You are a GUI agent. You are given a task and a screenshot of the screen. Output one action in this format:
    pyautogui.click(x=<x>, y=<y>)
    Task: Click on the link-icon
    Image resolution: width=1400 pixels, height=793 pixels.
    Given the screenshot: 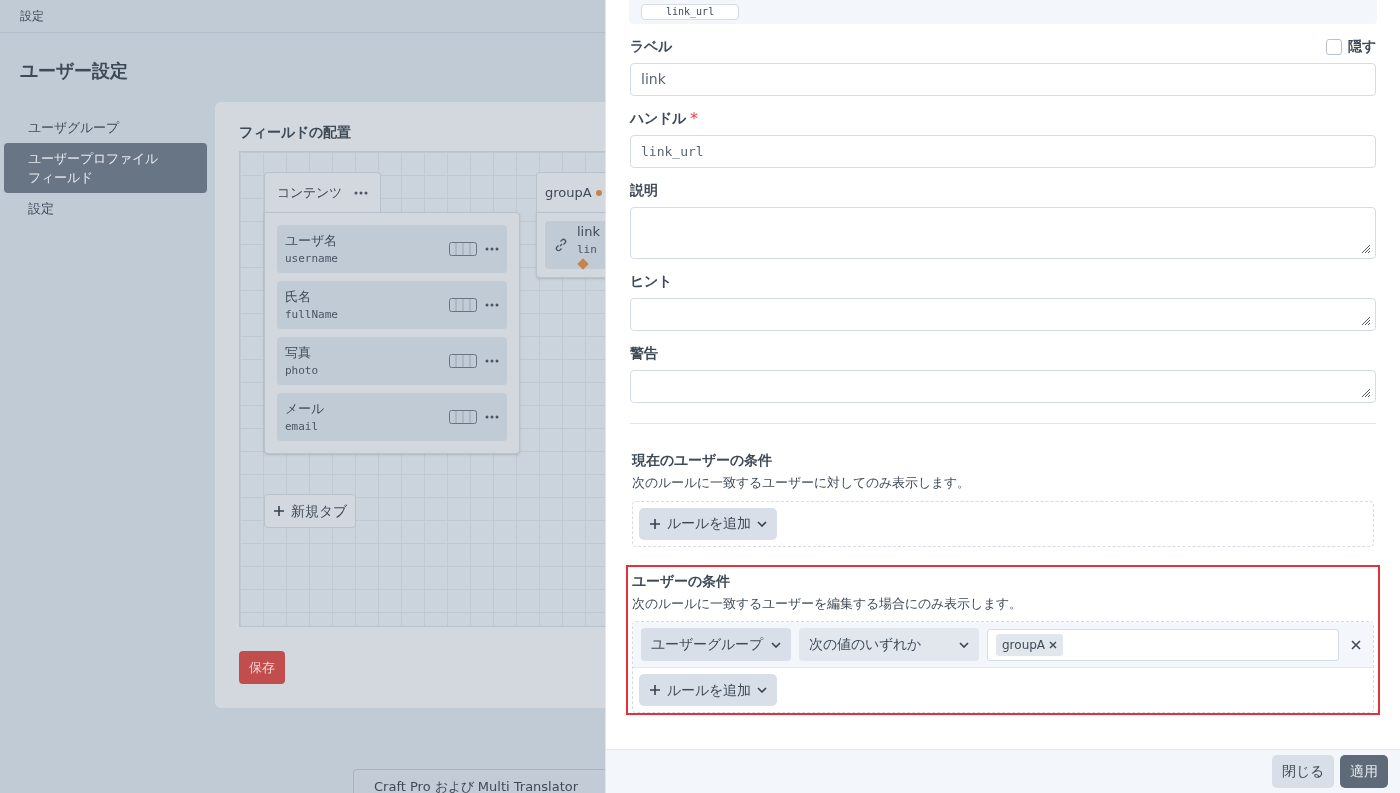 What is the action you would take?
    pyautogui.click(x=561, y=245)
    